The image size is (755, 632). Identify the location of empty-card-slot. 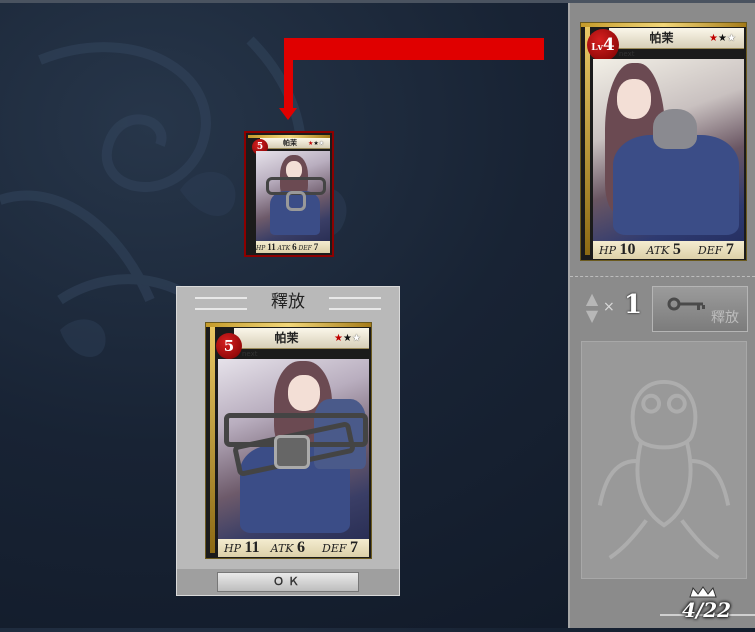
(664, 460).